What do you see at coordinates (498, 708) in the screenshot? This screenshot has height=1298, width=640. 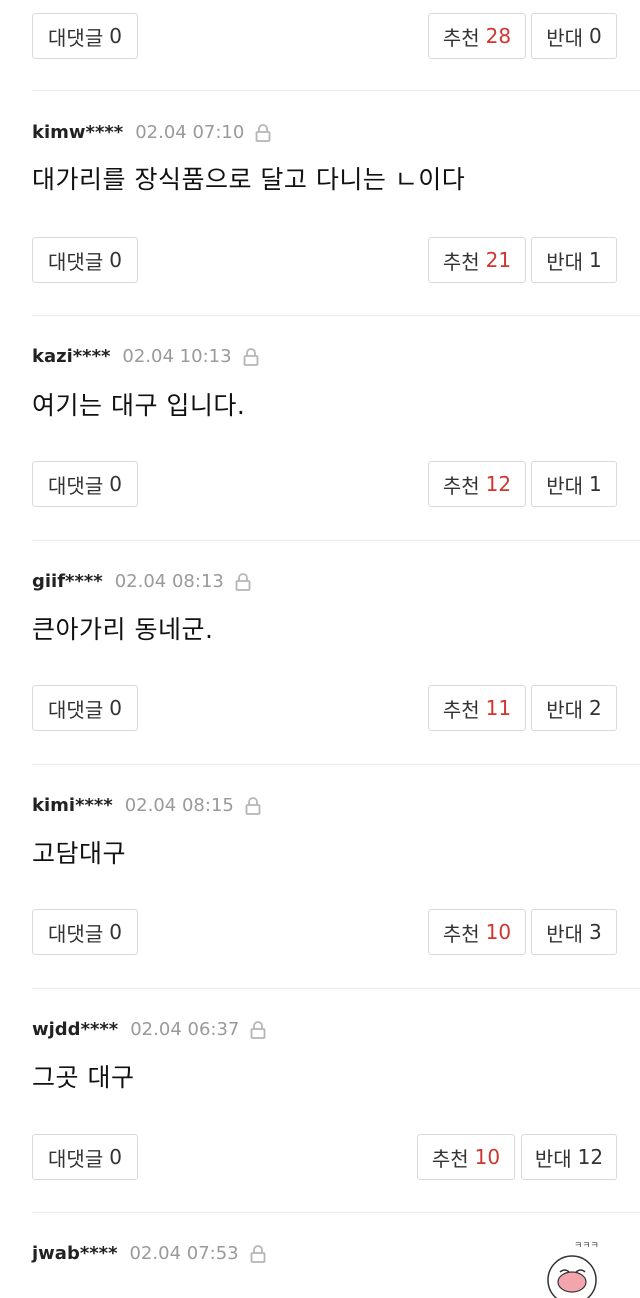 I see `recommend-count: 11` at bounding box center [498, 708].